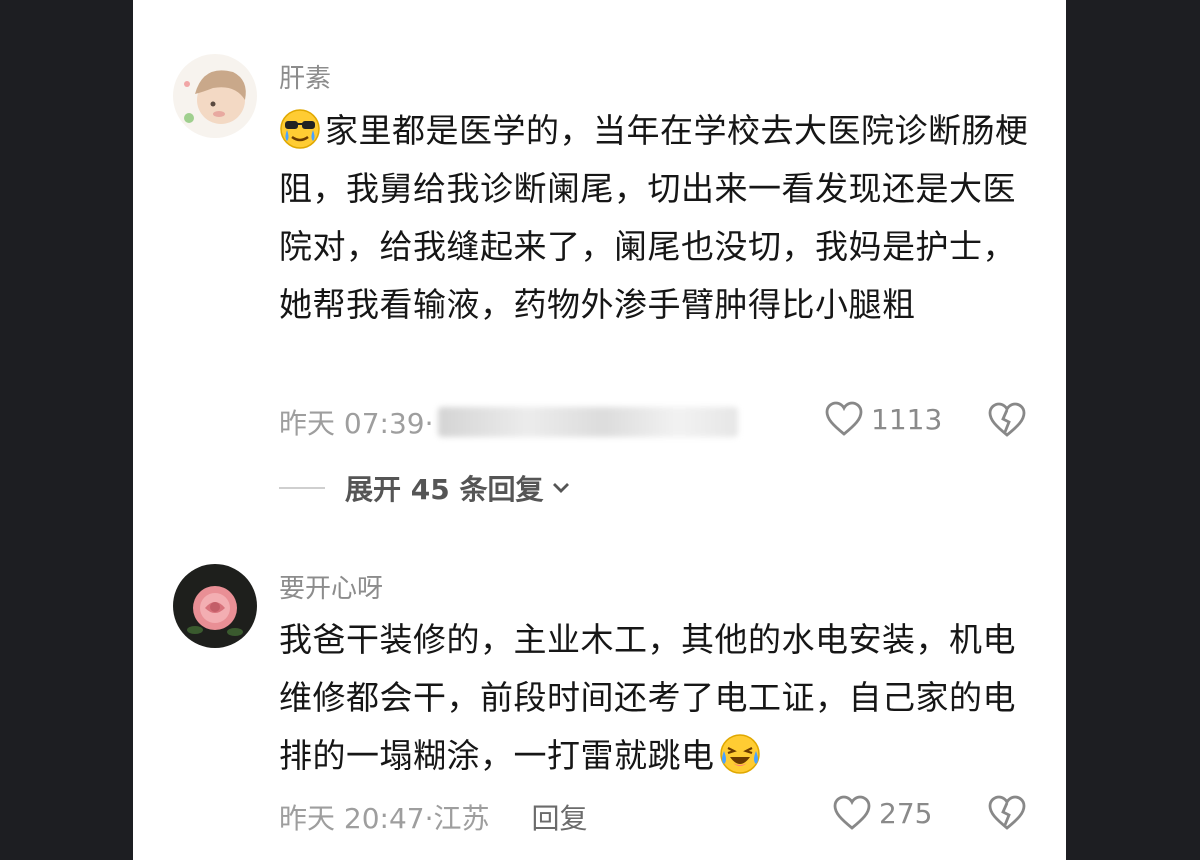 The width and height of the screenshot is (1200, 860). Describe the element at coordinates (444, 489) in the screenshot. I see `expand-replies-label: 展开 45 条回复` at that location.